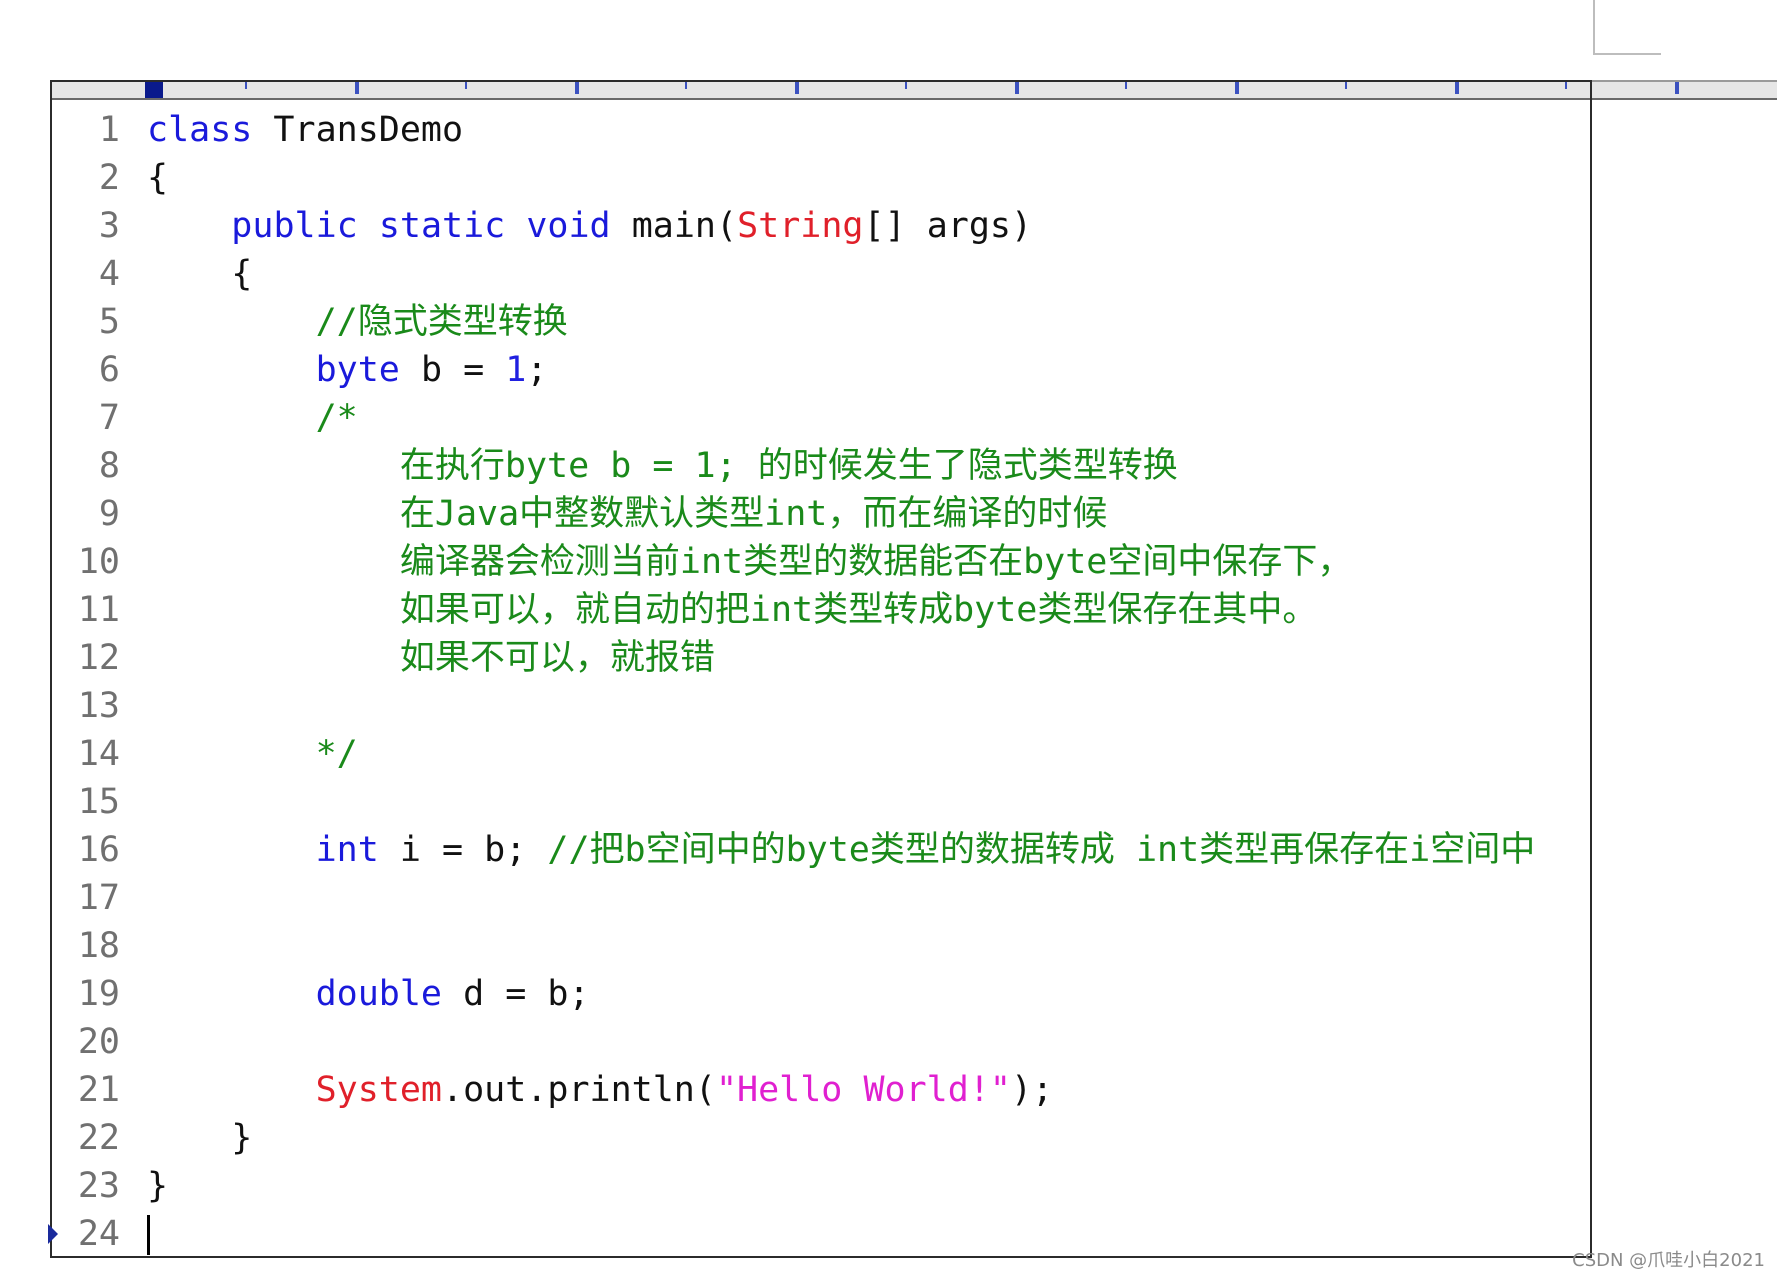 The image size is (1777, 1288). What do you see at coordinates (1032, 1090) in the screenshot?
I see `code-token: );` at bounding box center [1032, 1090].